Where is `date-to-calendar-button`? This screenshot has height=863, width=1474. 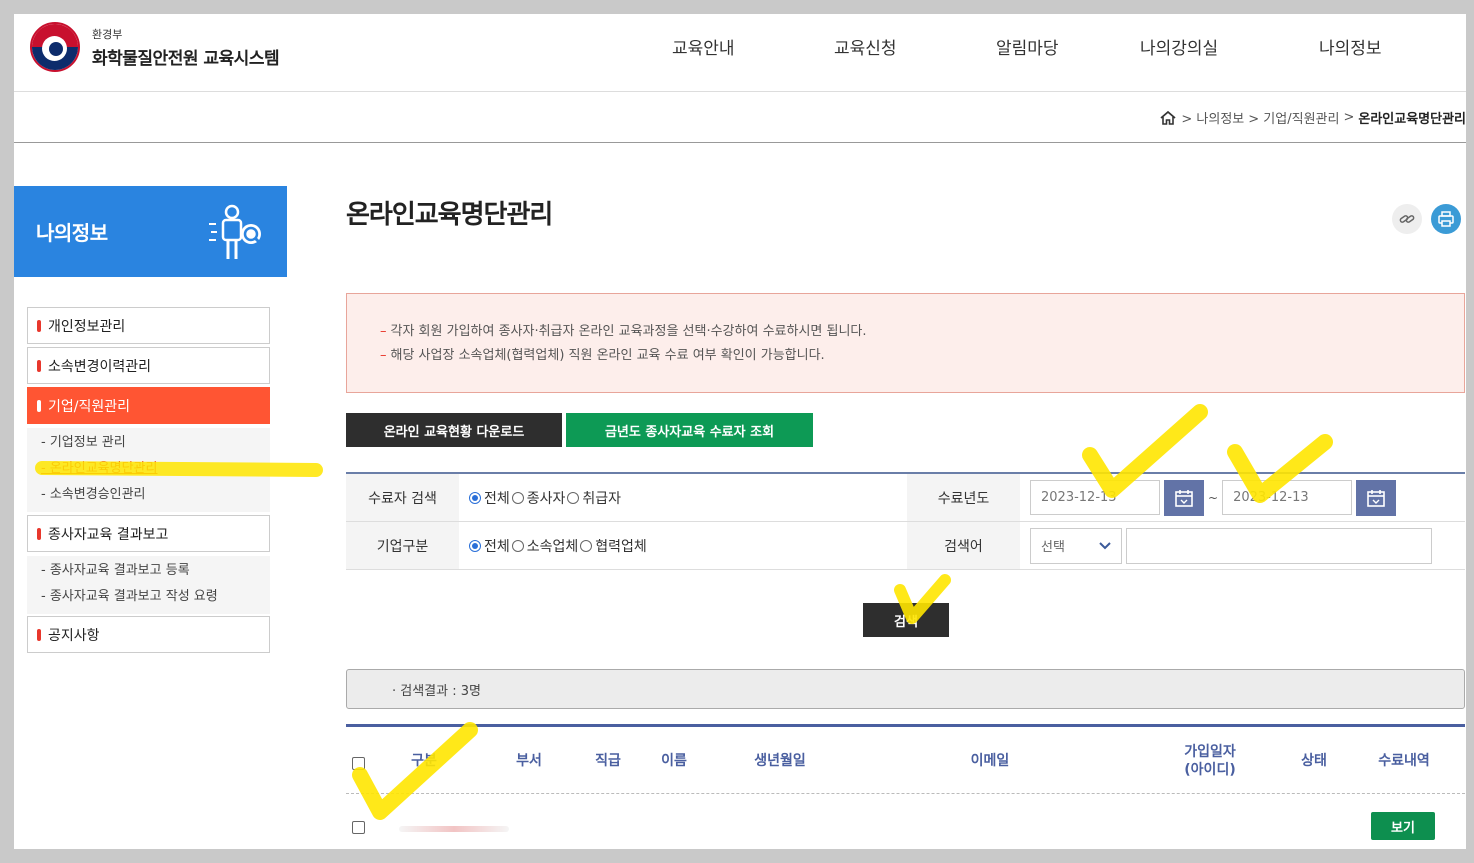 date-to-calendar-button is located at coordinates (1376, 497).